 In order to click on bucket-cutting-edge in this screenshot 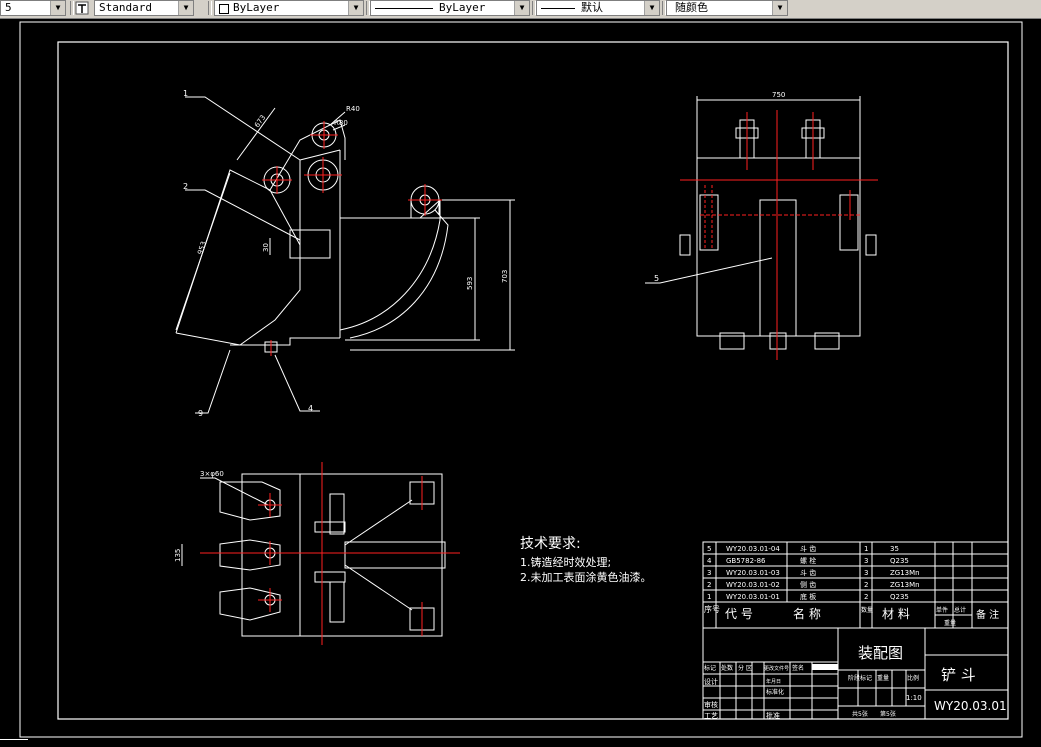, I will do `click(285, 341)`.